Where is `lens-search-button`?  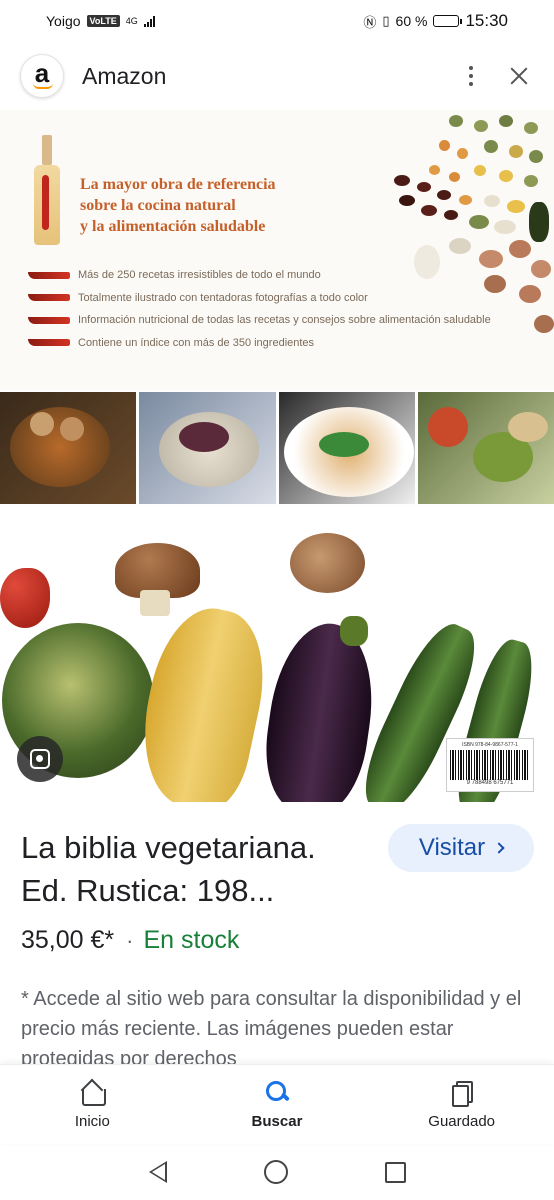
lens-search-button is located at coordinates (40, 759).